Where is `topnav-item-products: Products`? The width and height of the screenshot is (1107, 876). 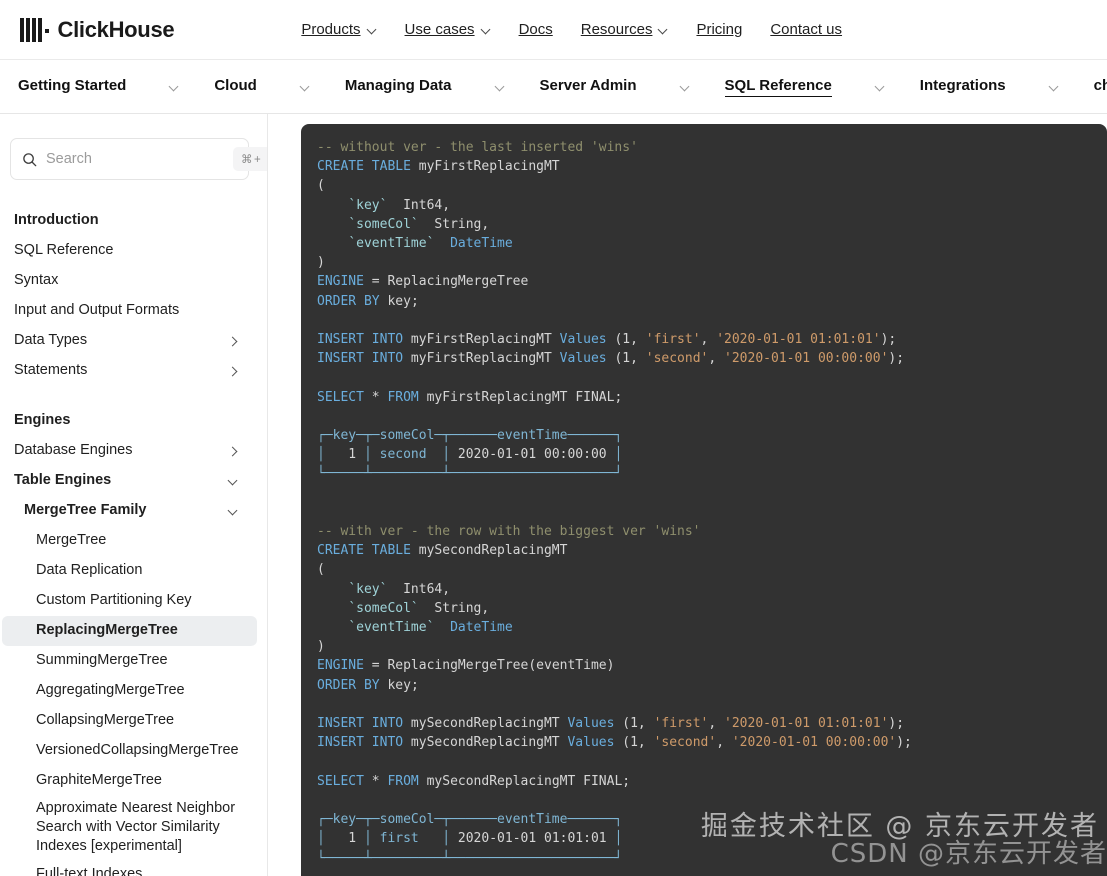 topnav-item-products: Products is located at coordinates (338, 29).